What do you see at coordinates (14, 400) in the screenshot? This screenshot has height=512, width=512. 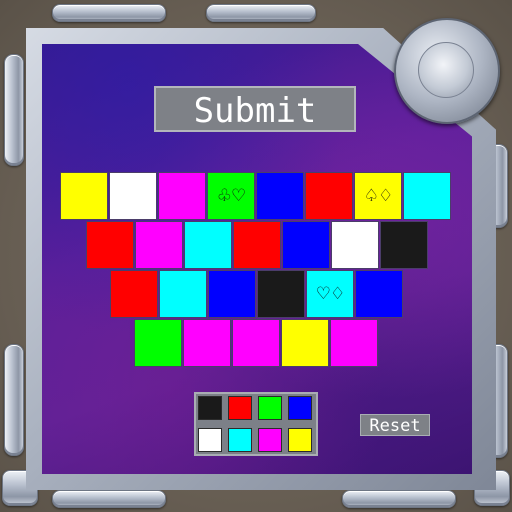 I see `frame-rail-left-bottom` at bounding box center [14, 400].